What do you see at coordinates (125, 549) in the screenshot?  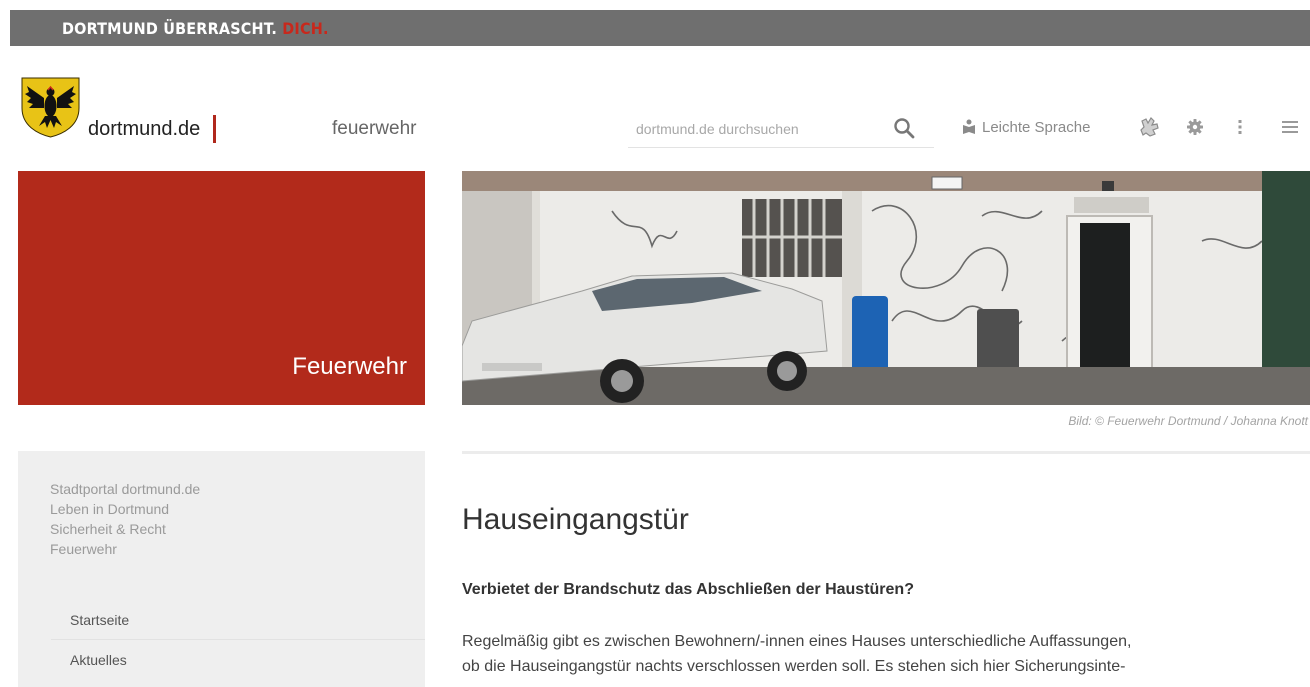 I see `breadcrumb-item: Feuerwehr` at bounding box center [125, 549].